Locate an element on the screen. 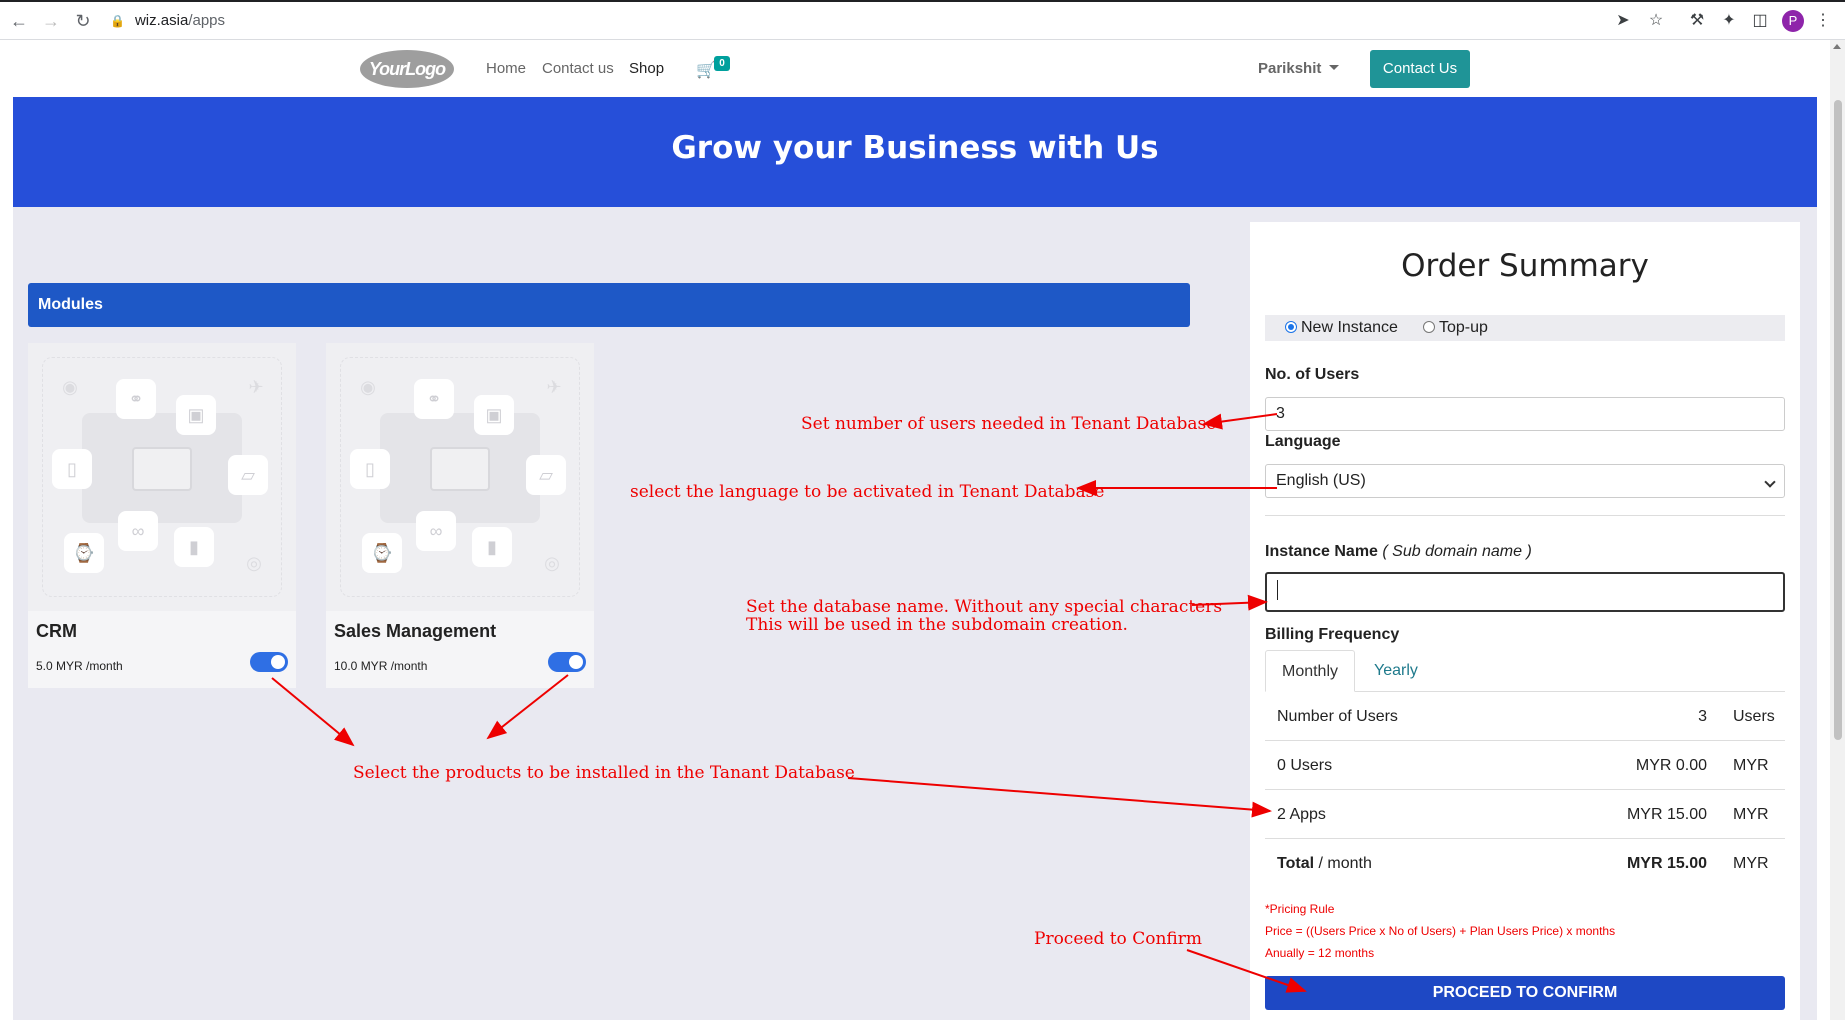 The height and width of the screenshot is (1020, 1845). url-path: /apps is located at coordinates (207, 20).